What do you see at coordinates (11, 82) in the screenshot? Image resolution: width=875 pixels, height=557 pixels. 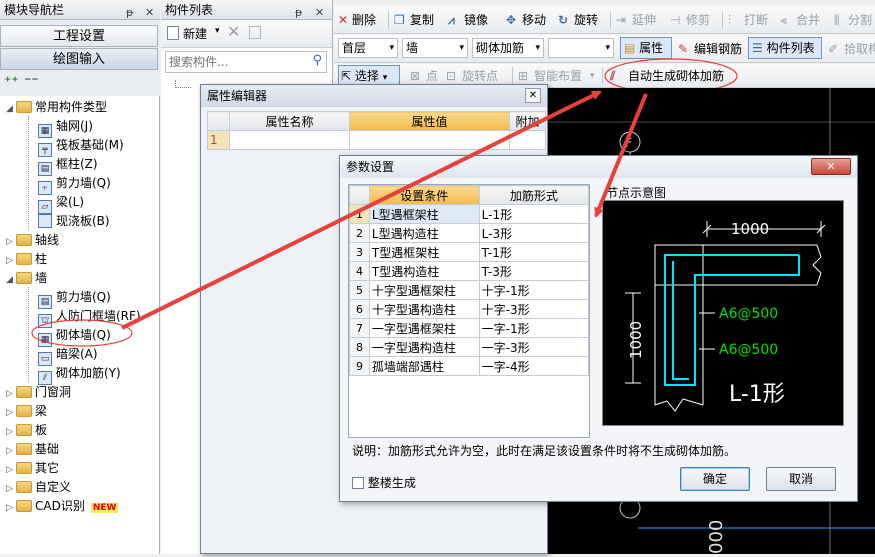 I see `expand-all-icon: ⁺⁺` at bounding box center [11, 82].